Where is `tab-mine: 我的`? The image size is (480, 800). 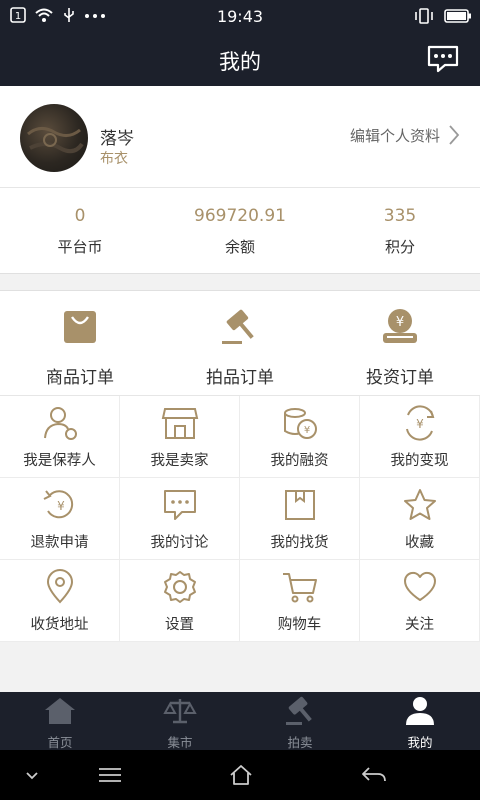 tab-mine: 我的 is located at coordinates (420, 723).